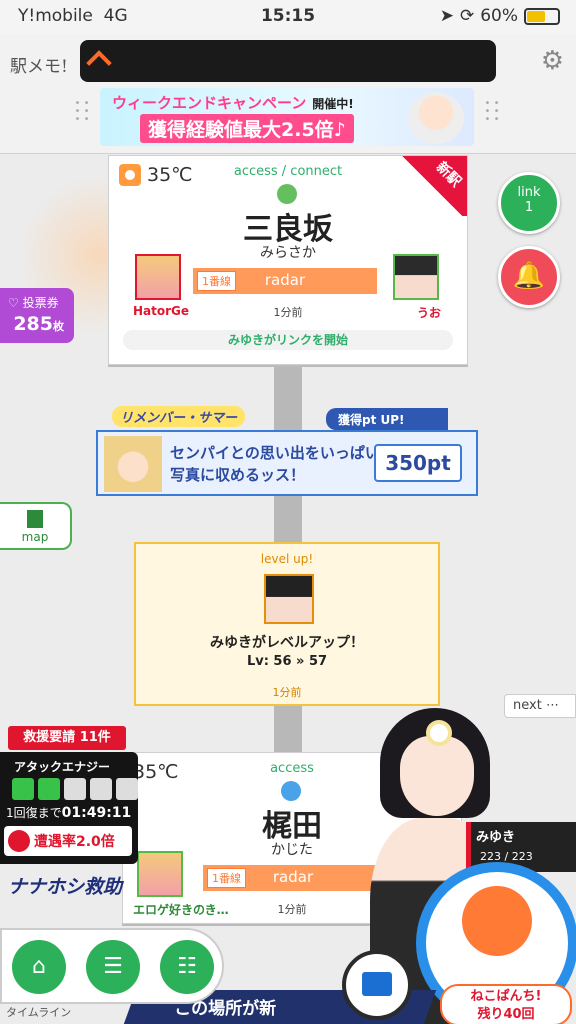  I want to click on encounter-rate: 遭遇率2.0倍, so click(68, 841).